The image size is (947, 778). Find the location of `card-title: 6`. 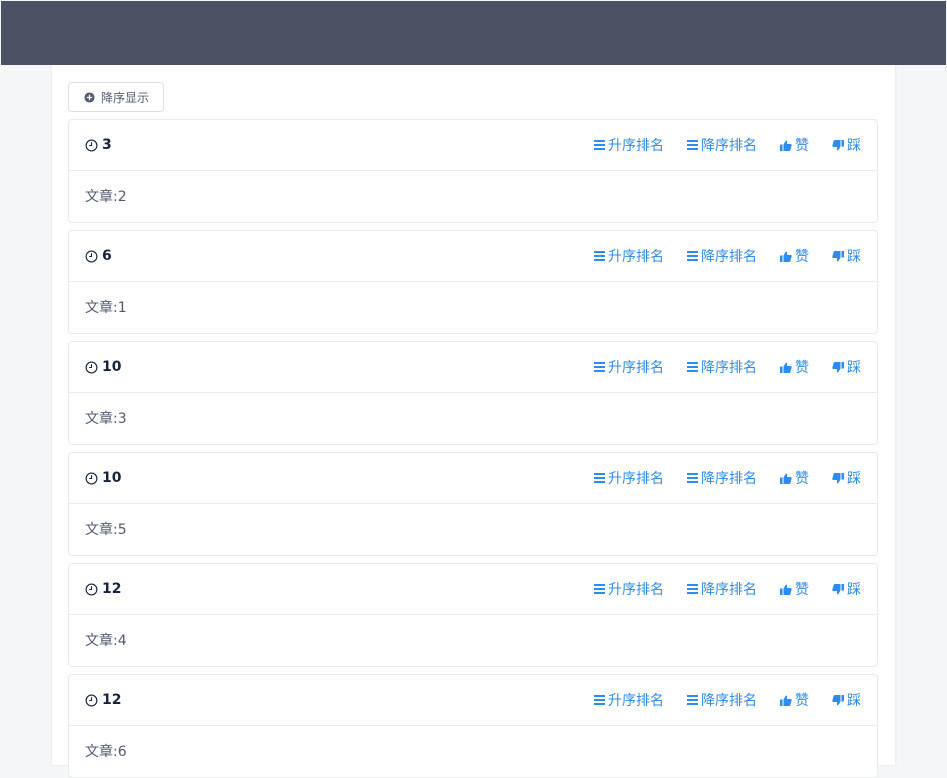

card-title: 6 is located at coordinates (98, 256).